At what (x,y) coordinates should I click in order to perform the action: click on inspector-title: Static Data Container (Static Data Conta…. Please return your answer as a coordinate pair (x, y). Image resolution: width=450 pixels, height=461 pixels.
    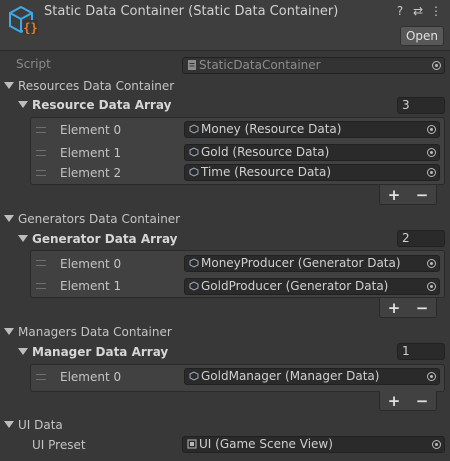
    Looking at the image, I should click on (191, 11).